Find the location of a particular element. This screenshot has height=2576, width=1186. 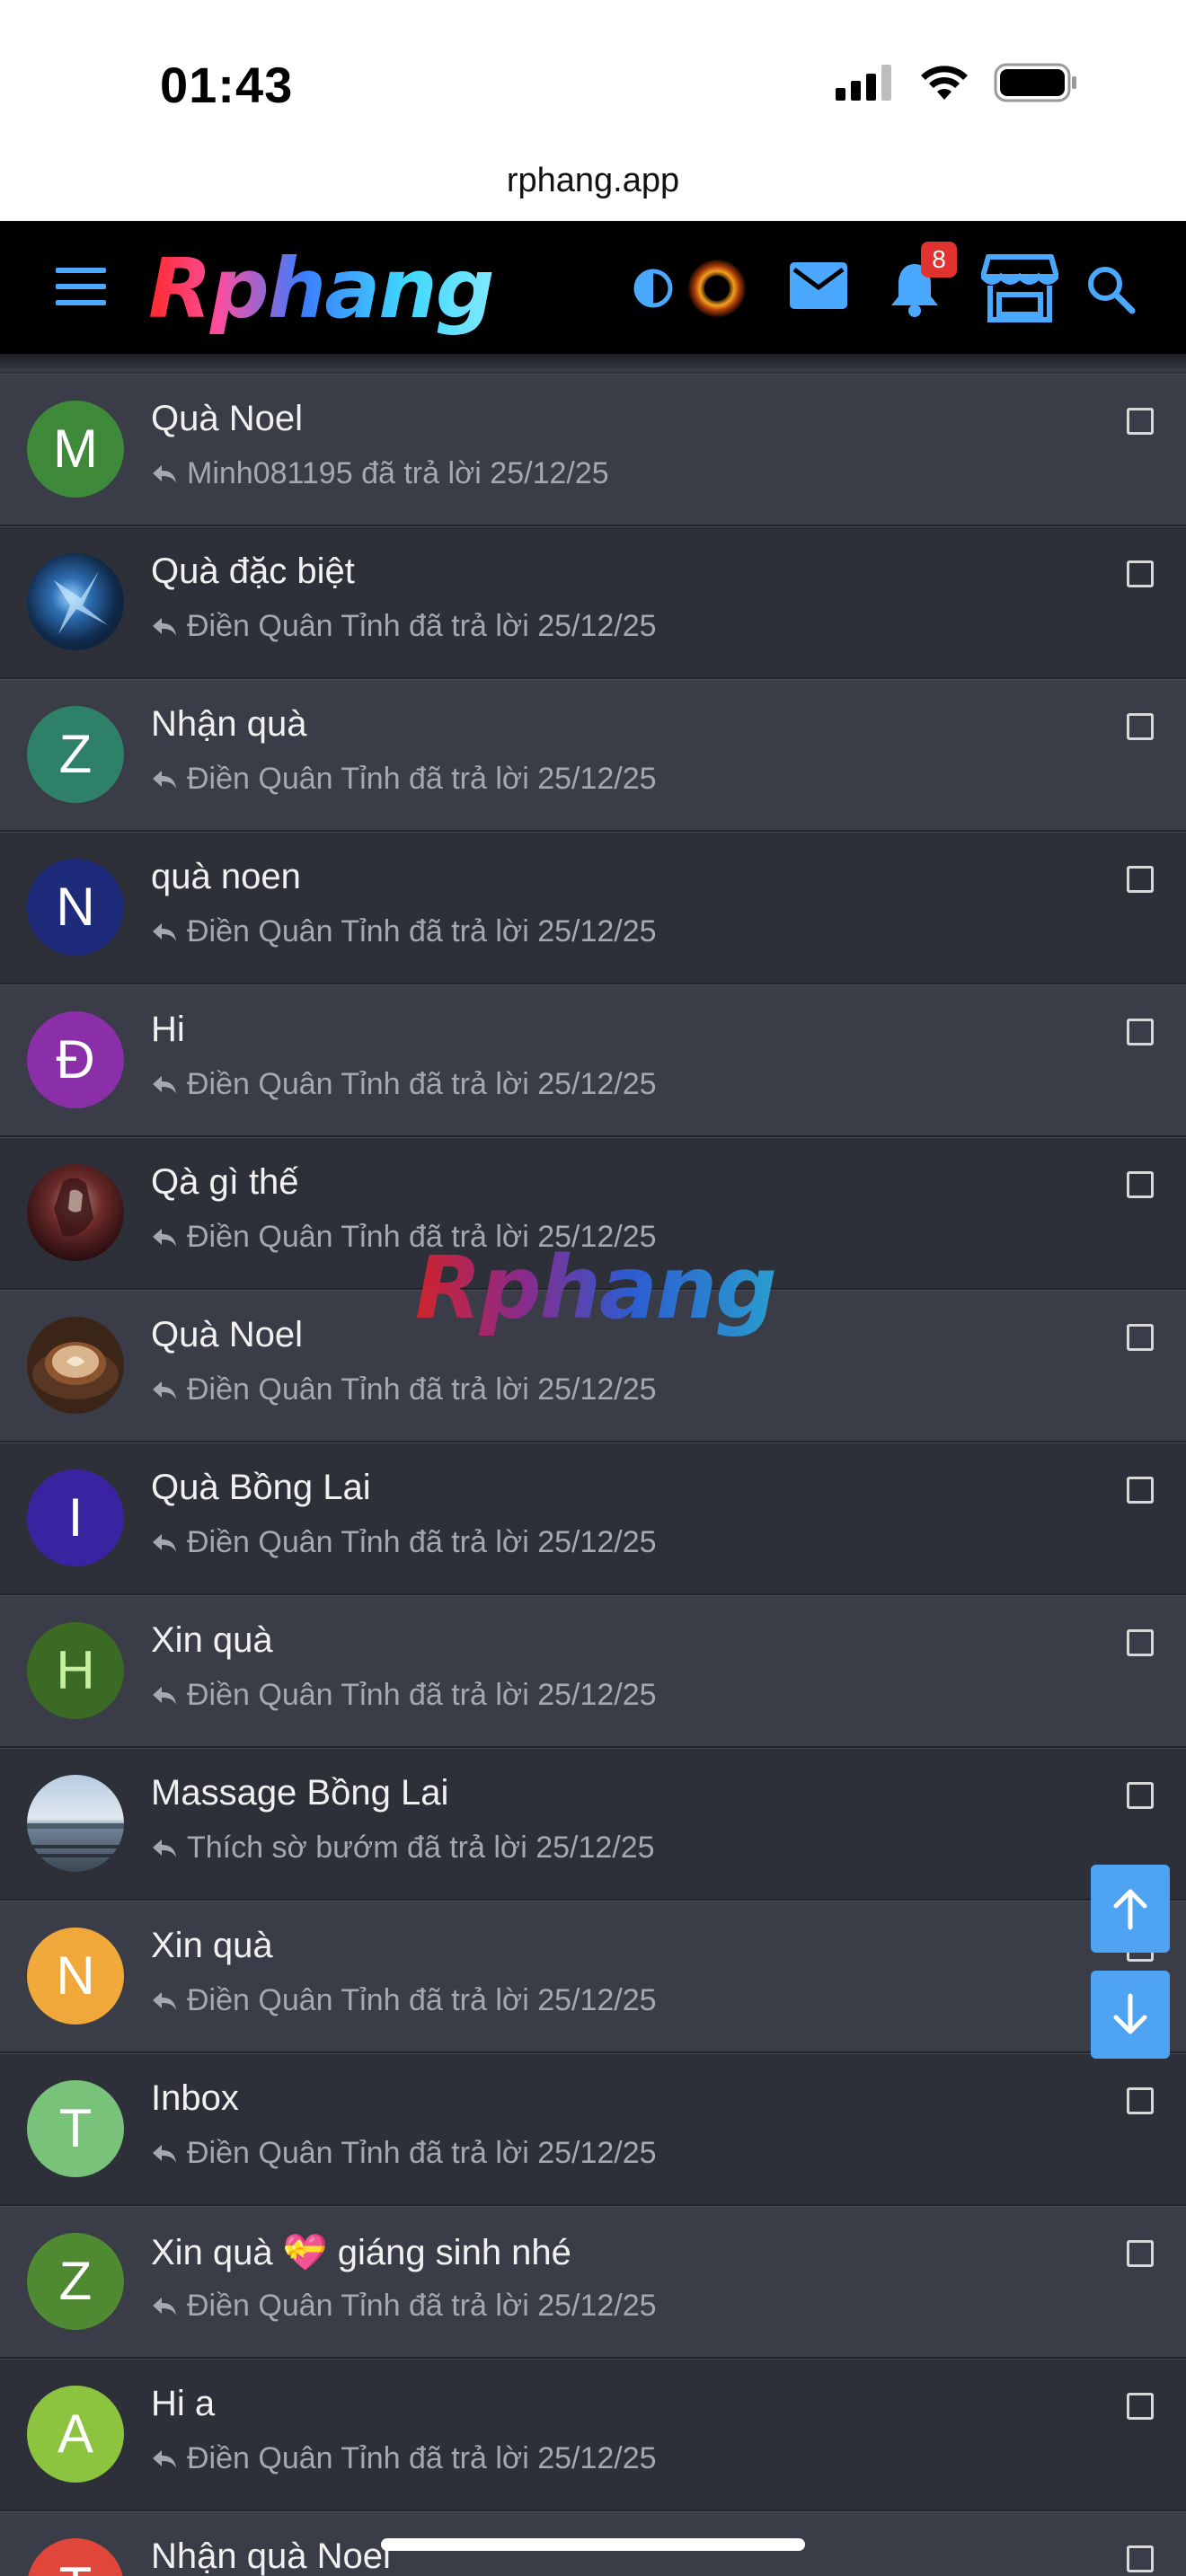

url-text: rphang.app is located at coordinates (593, 181).